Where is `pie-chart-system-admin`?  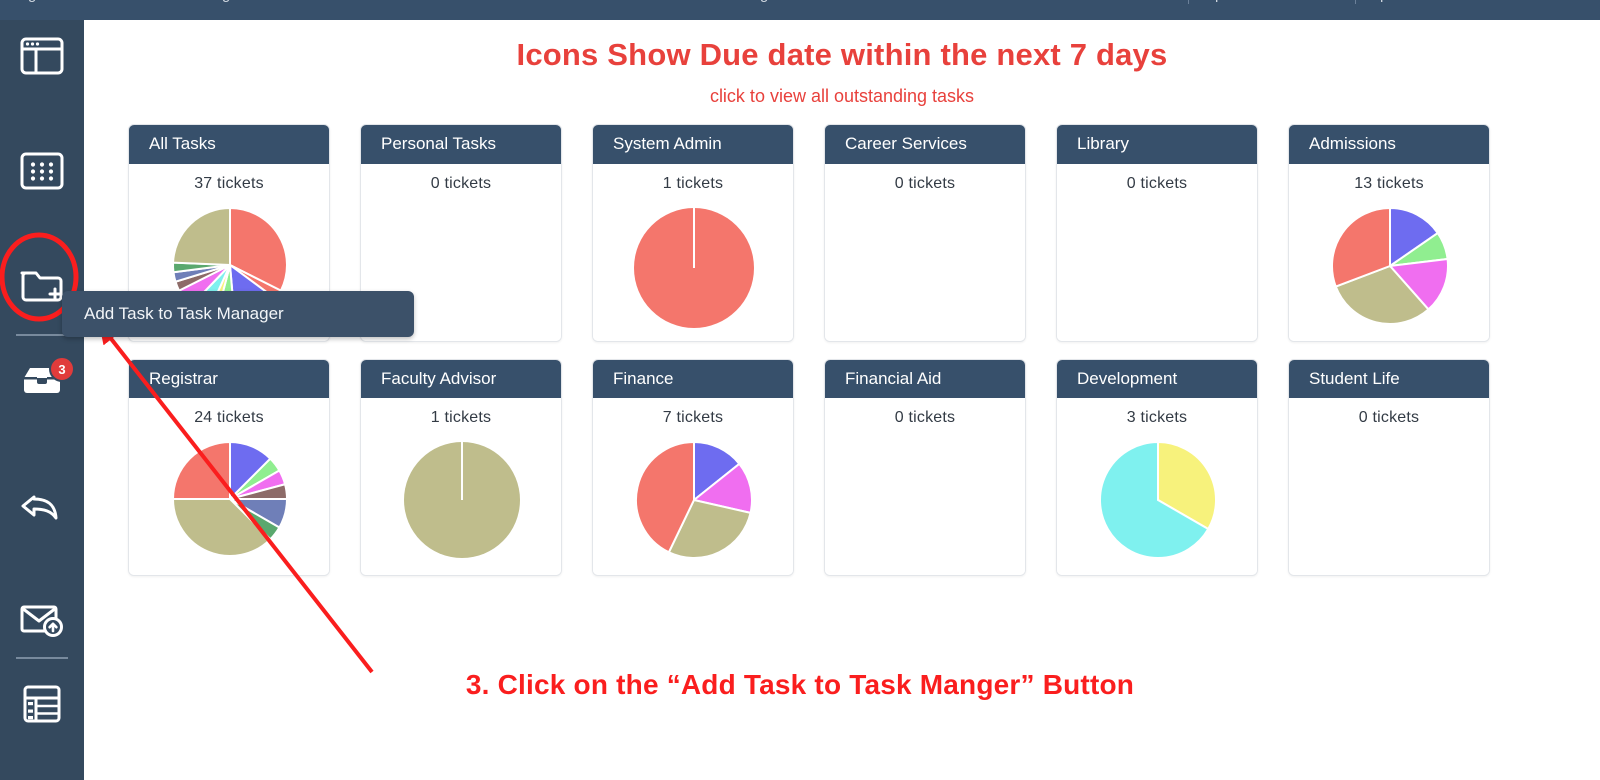
pie-chart-system-admin is located at coordinates (693, 268).